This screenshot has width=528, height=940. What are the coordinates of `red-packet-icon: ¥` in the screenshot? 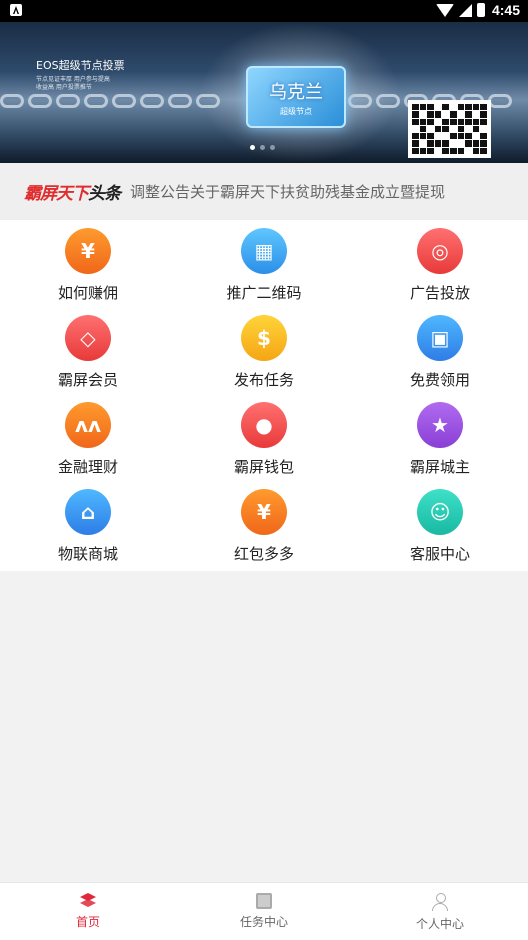 It's located at (264, 512).